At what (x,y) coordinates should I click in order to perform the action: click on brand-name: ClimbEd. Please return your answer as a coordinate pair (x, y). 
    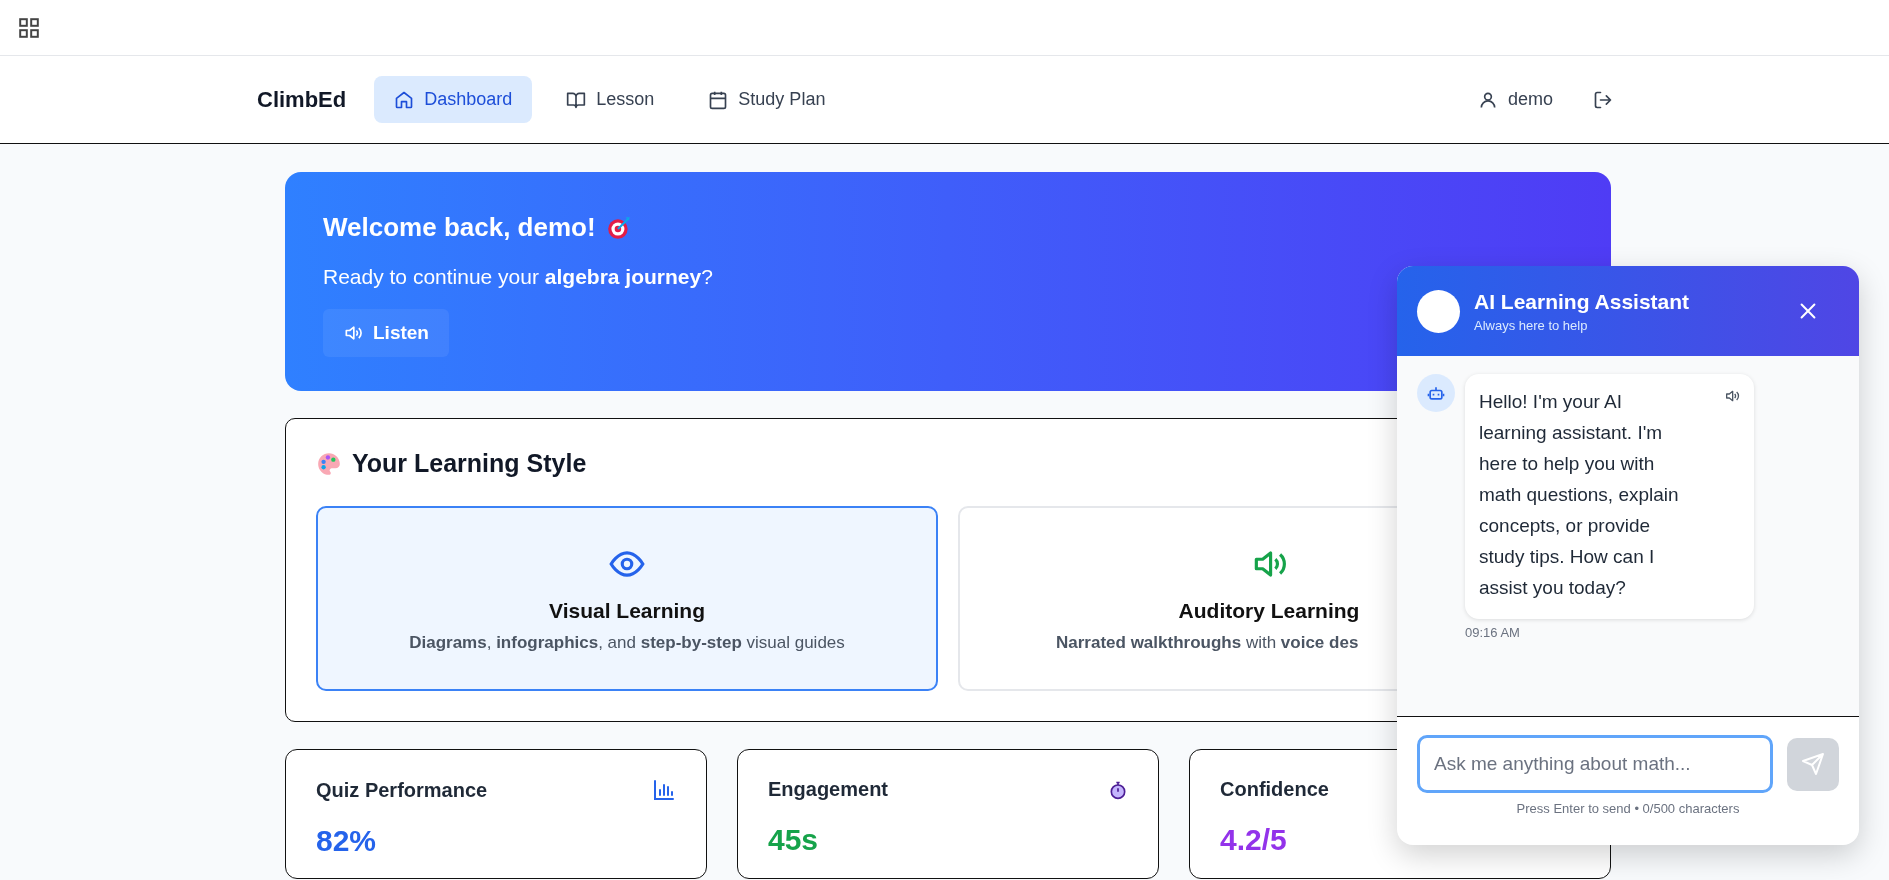
    Looking at the image, I should click on (302, 99).